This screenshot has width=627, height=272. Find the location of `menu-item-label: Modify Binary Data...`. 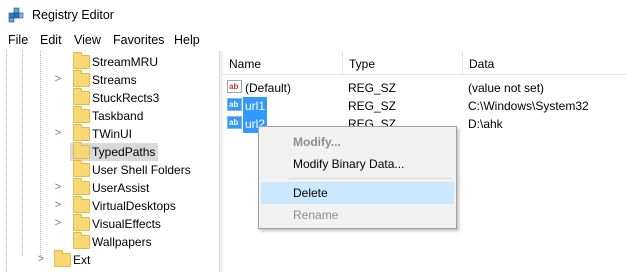

menu-item-label: Modify Binary Data... is located at coordinates (349, 164).